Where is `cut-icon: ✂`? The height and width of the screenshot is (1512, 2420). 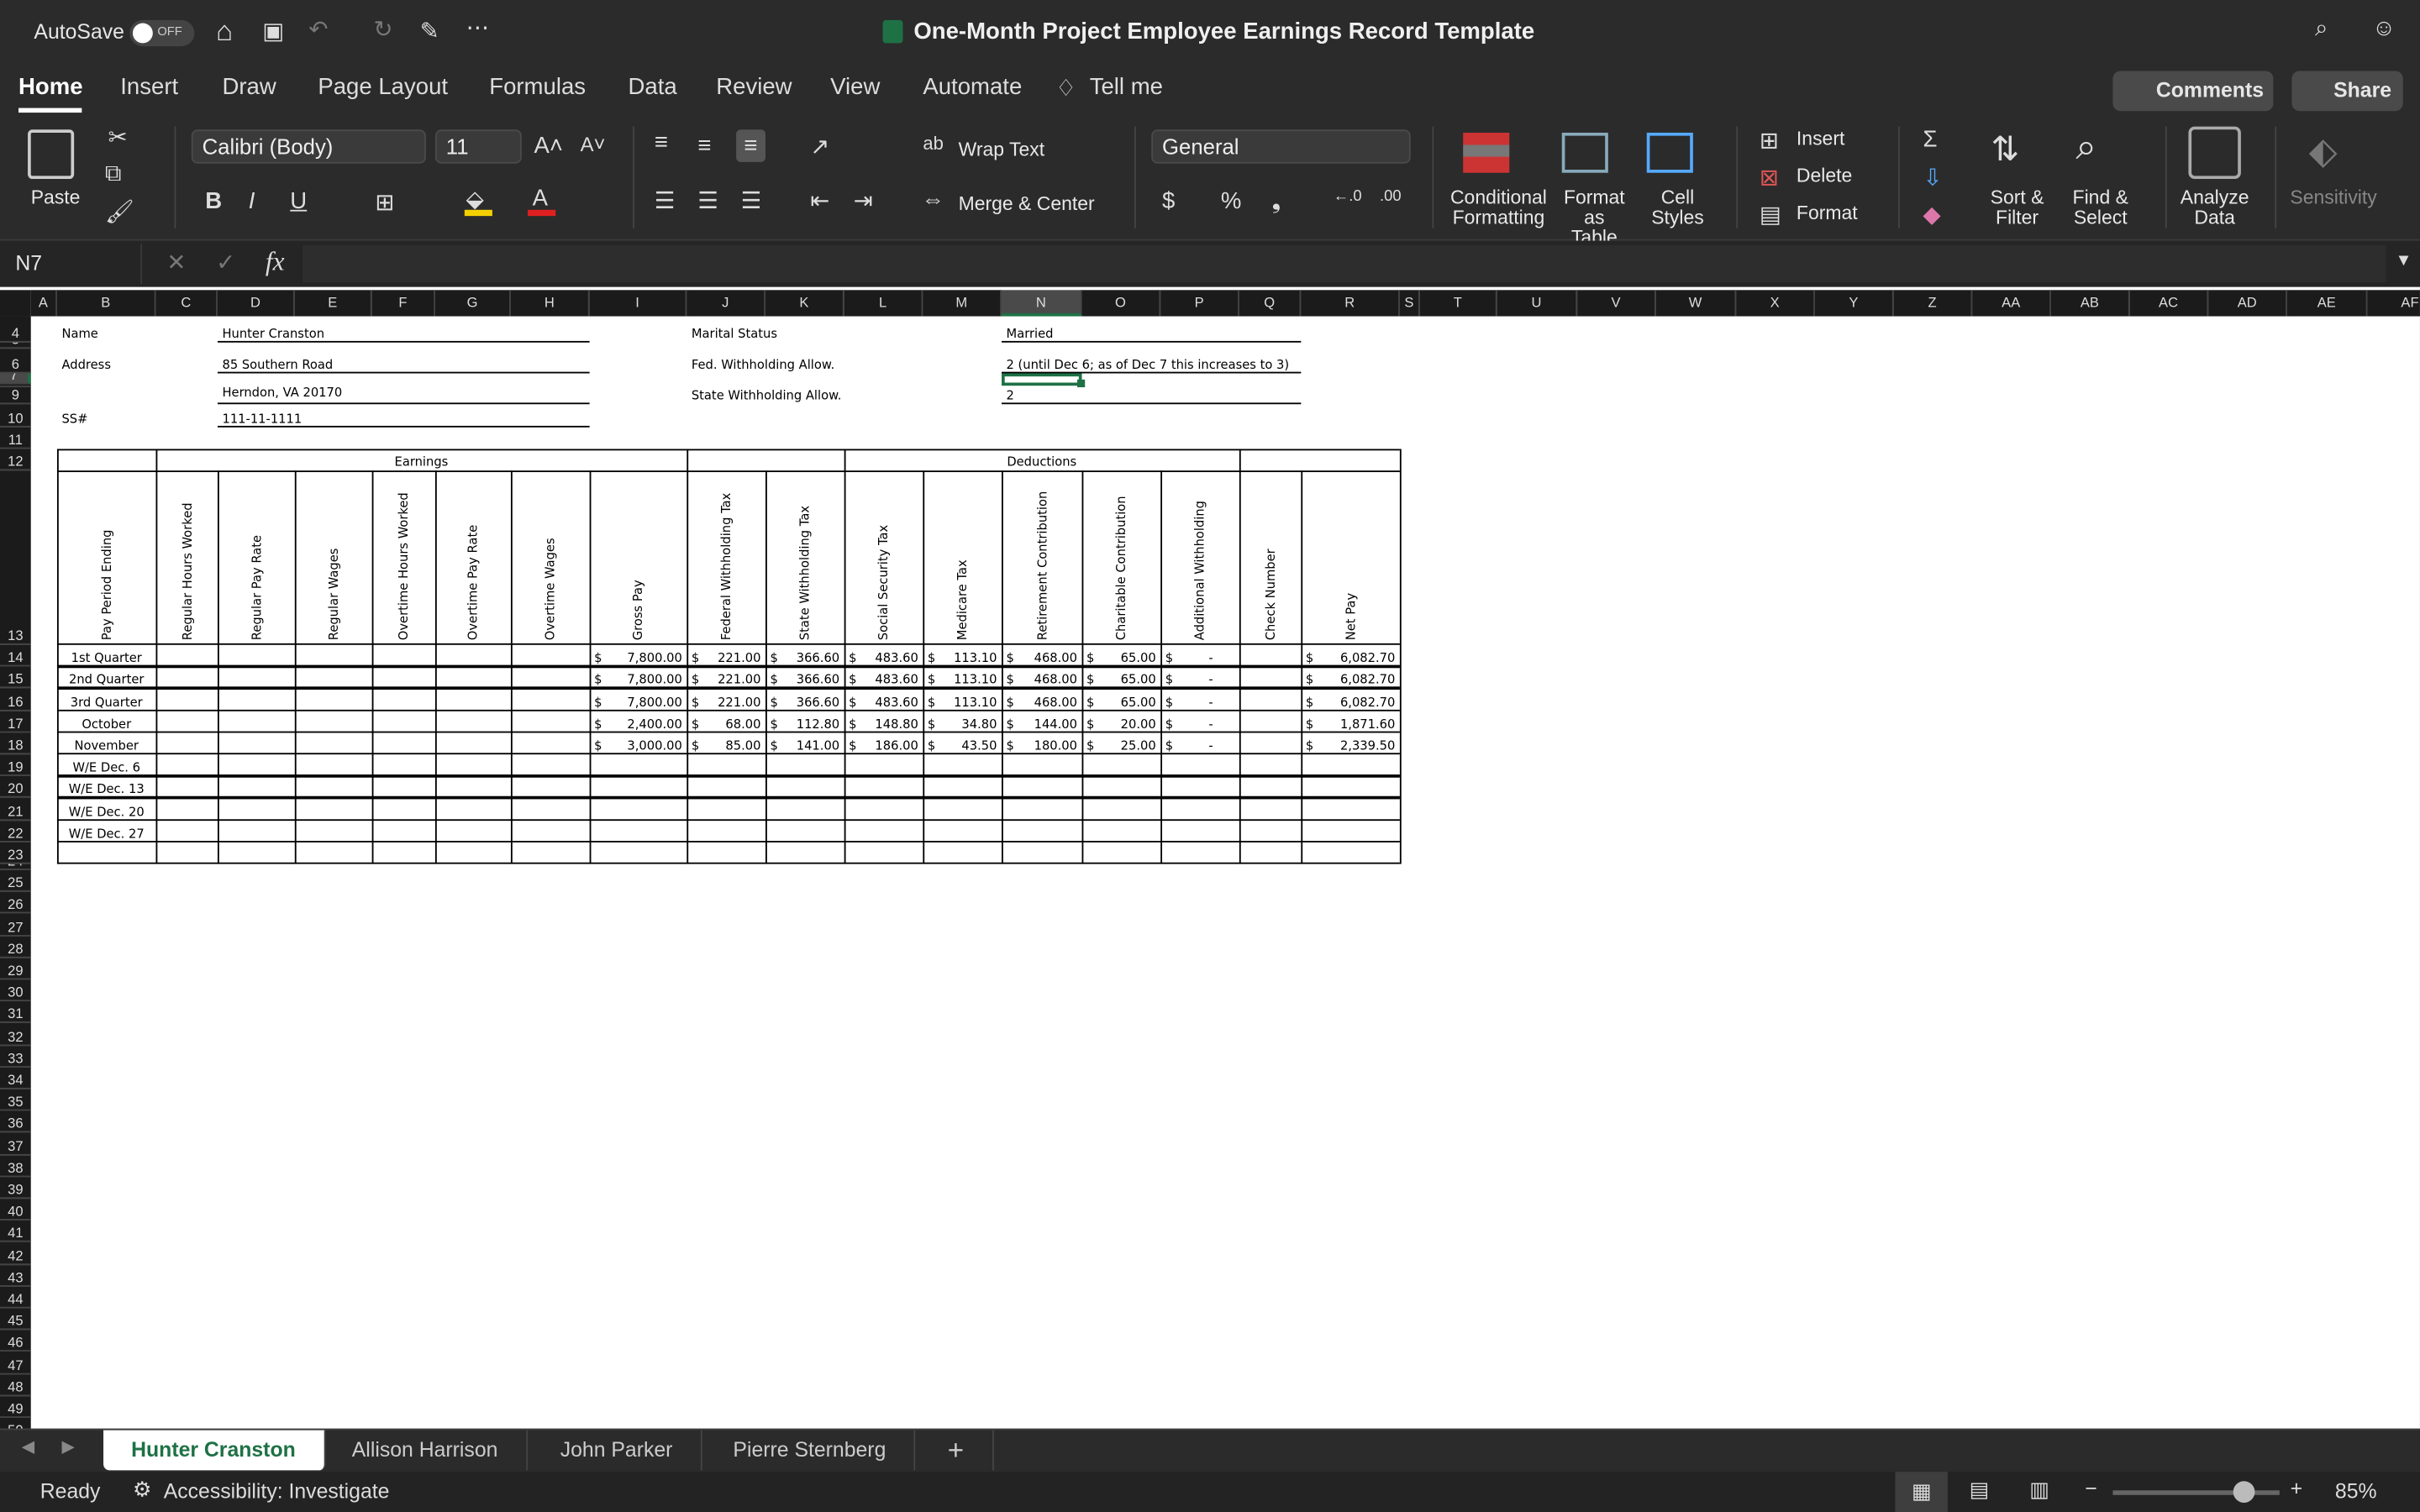 cut-icon: ✂ is located at coordinates (118, 137).